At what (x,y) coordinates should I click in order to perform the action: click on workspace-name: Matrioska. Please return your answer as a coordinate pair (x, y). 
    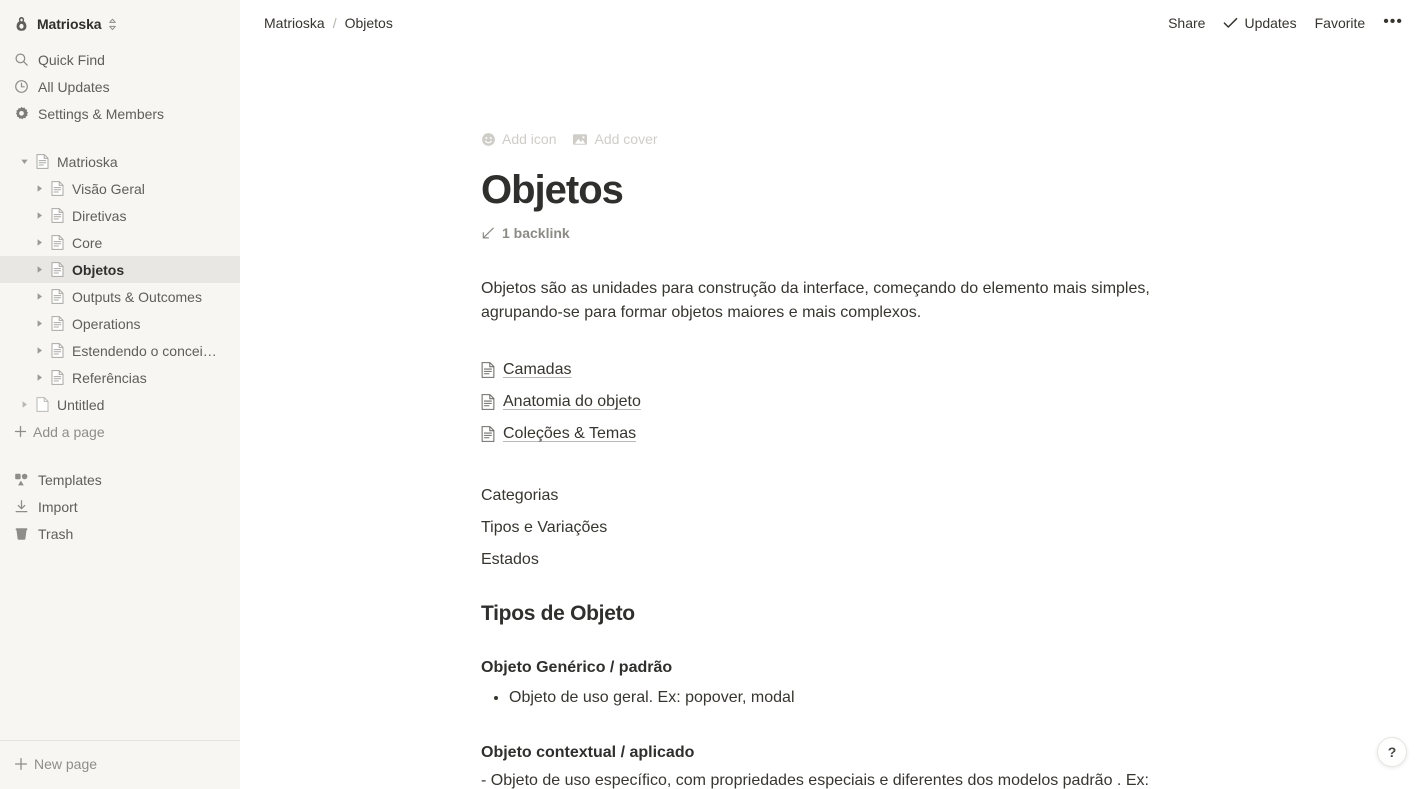
    Looking at the image, I should click on (69, 24).